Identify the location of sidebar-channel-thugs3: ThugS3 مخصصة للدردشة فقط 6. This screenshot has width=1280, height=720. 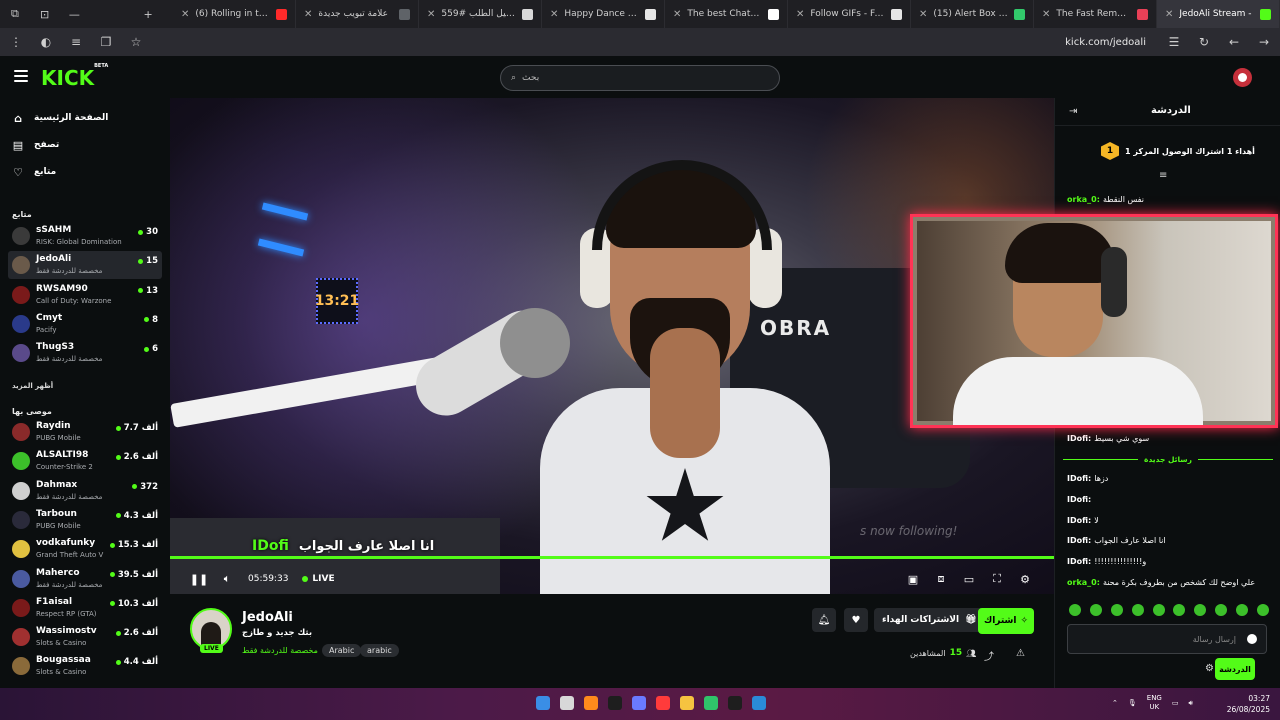
(85, 353).